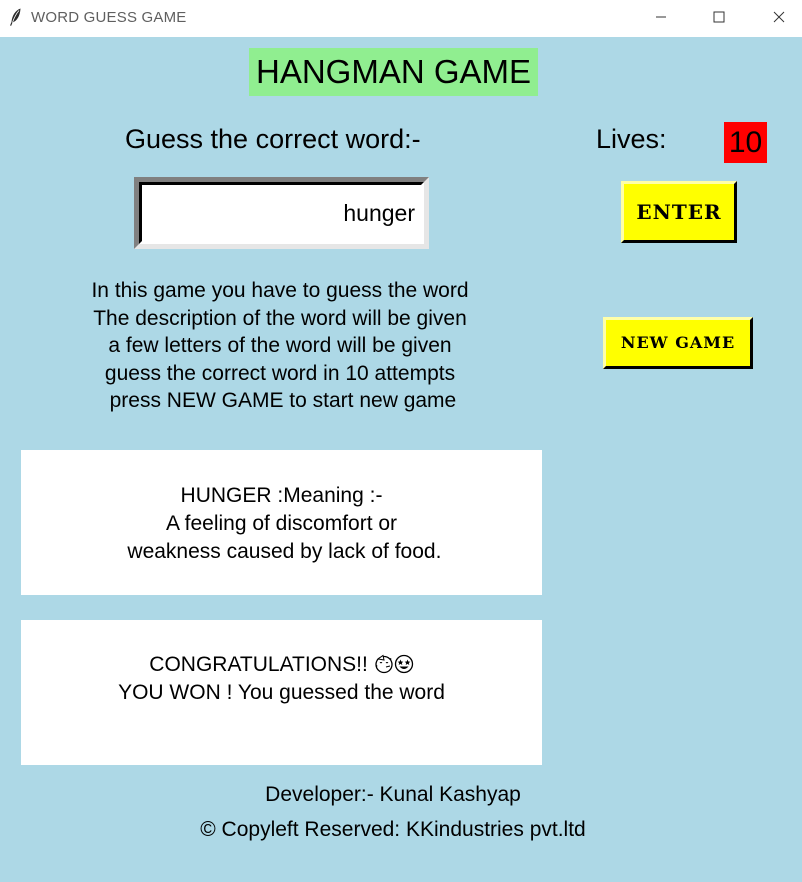  Describe the element at coordinates (280, 400) in the screenshot. I see `instruction-line: press NEW GAME to start new game` at that location.